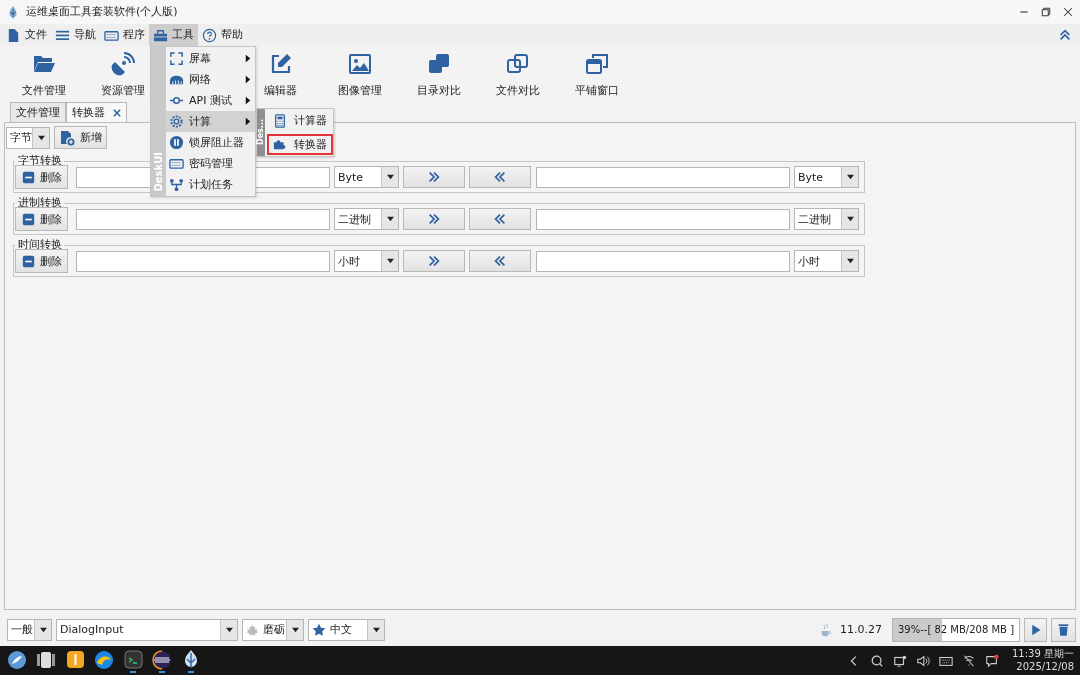 The width and height of the screenshot is (1080, 675). I want to click on group-title: 进制转换, so click(40, 203).